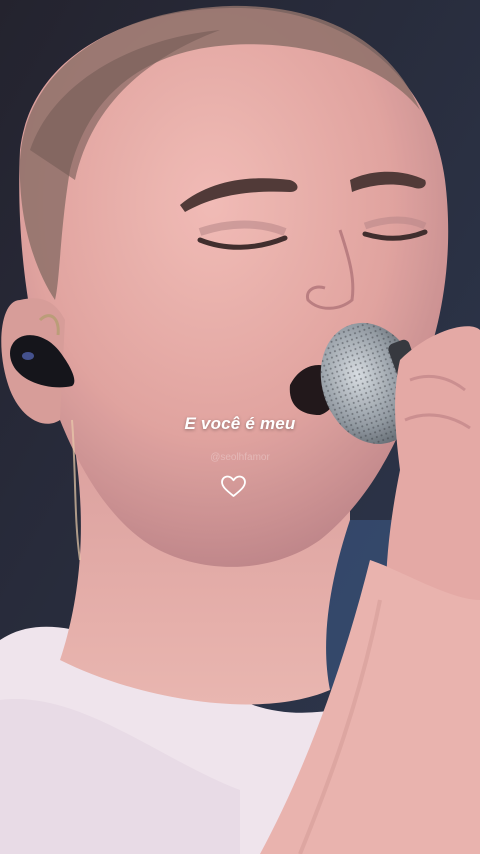 Image resolution: width=480 pixels, height=854 pixels. Describe the element at coordinates (240, 457) in the screenshot. I see `username-watermark: @seolhfamor` at that location.